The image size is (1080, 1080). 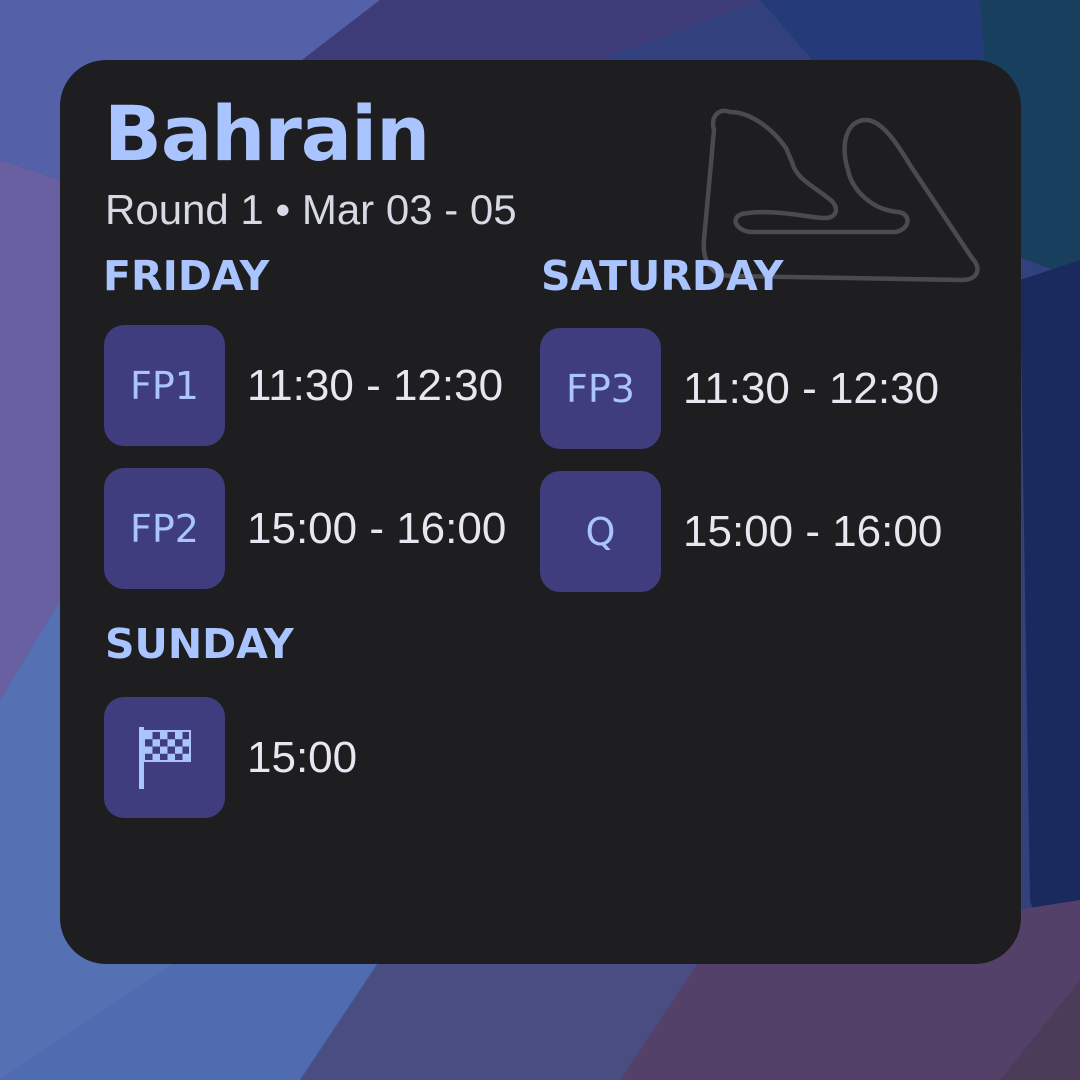 I want to click on session-badge: FP3, so click(x=600, y=388).